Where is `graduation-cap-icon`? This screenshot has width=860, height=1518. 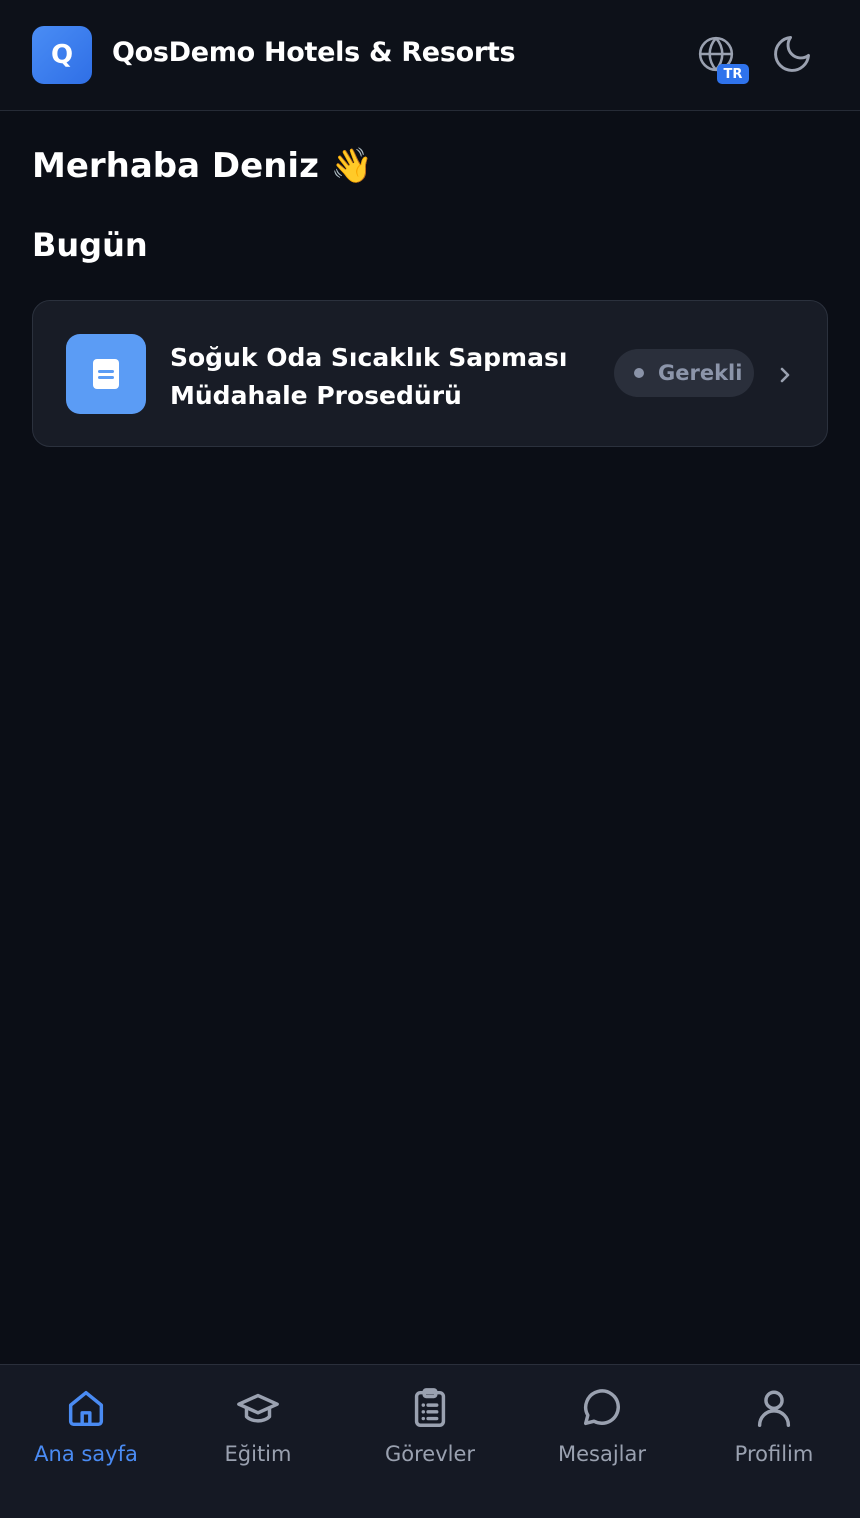 graduation-cap-icon is located at coordinates (258, 1408).